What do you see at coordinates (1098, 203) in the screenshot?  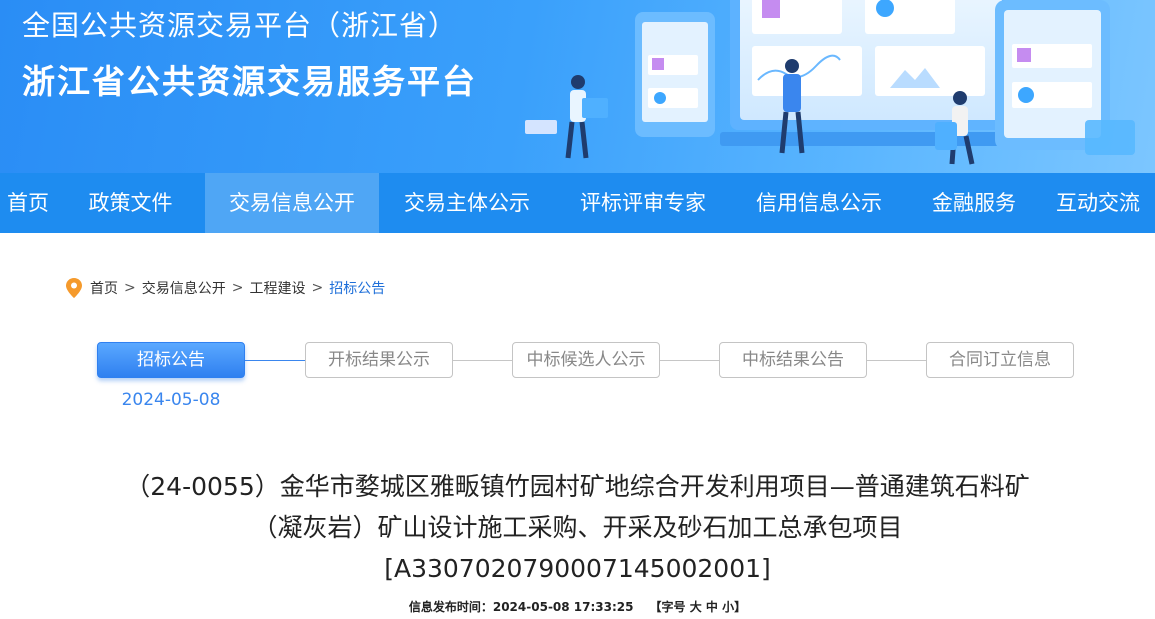 I see `nav-item-interaction: 互动交流` at bounding box center [1098, 203].